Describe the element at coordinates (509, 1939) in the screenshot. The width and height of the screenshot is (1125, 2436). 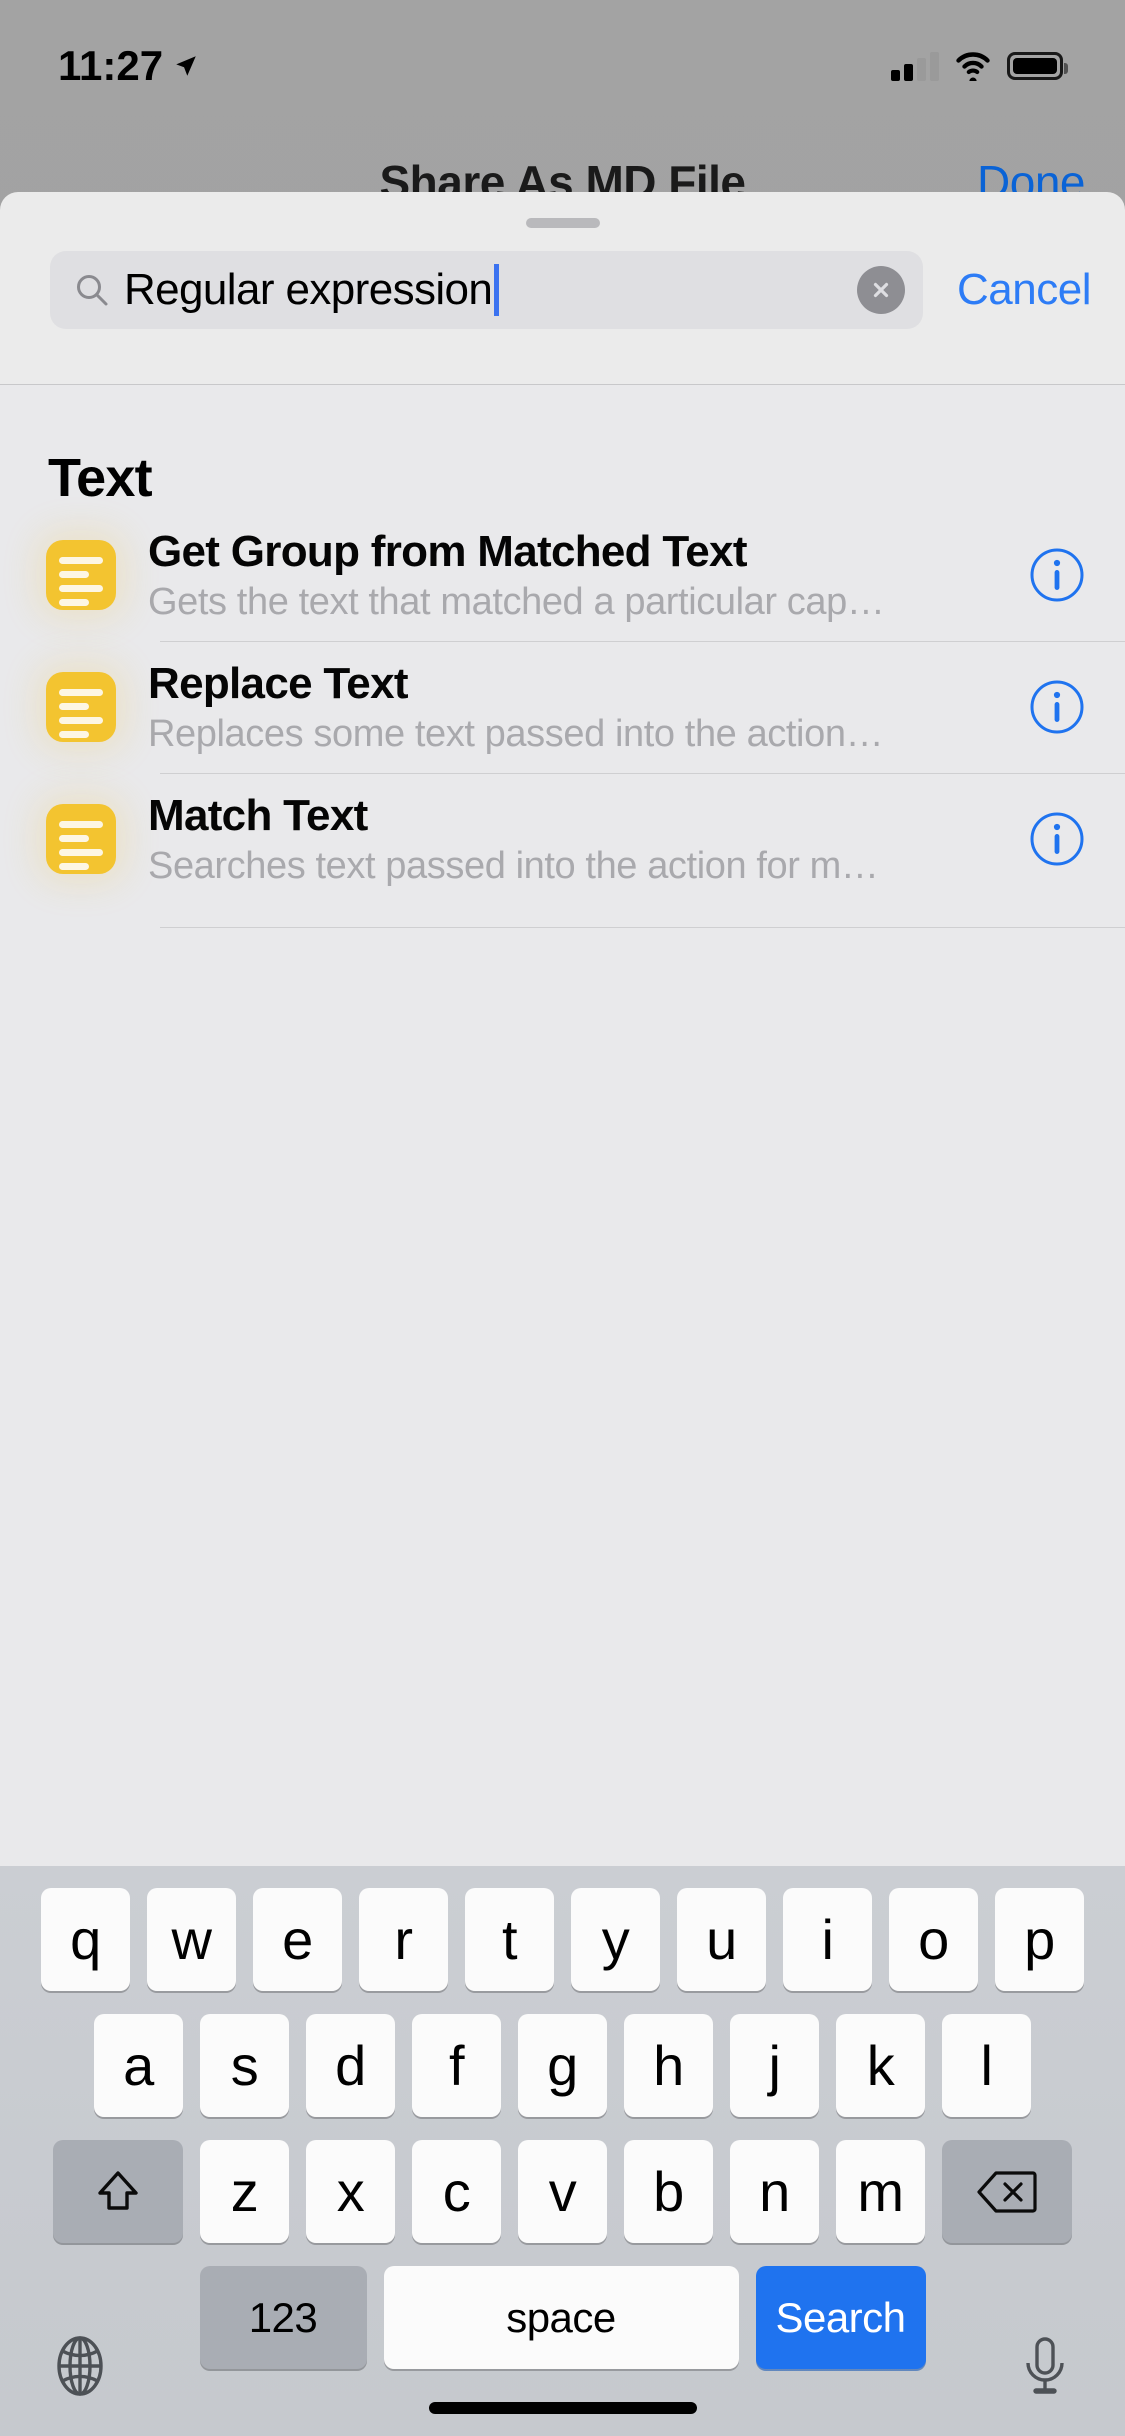
I see `key-t: t` at that location.